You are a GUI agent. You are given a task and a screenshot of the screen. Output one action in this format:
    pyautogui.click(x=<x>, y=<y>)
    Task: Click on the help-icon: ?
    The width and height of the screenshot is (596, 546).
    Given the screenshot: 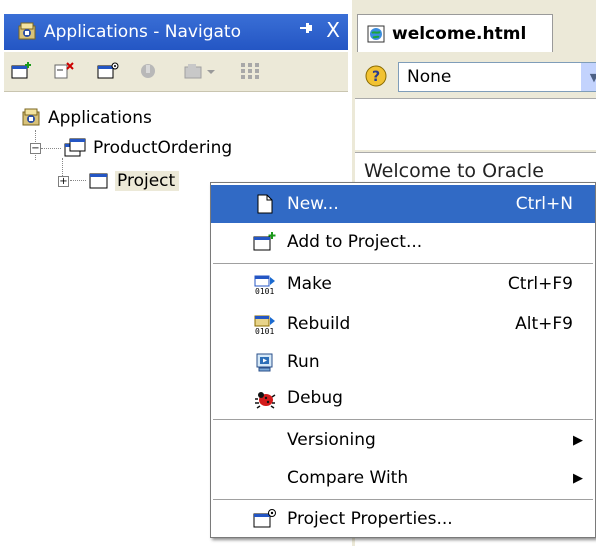 What is the action you would take?
    pyautogui.click(x=376, y=78)
    